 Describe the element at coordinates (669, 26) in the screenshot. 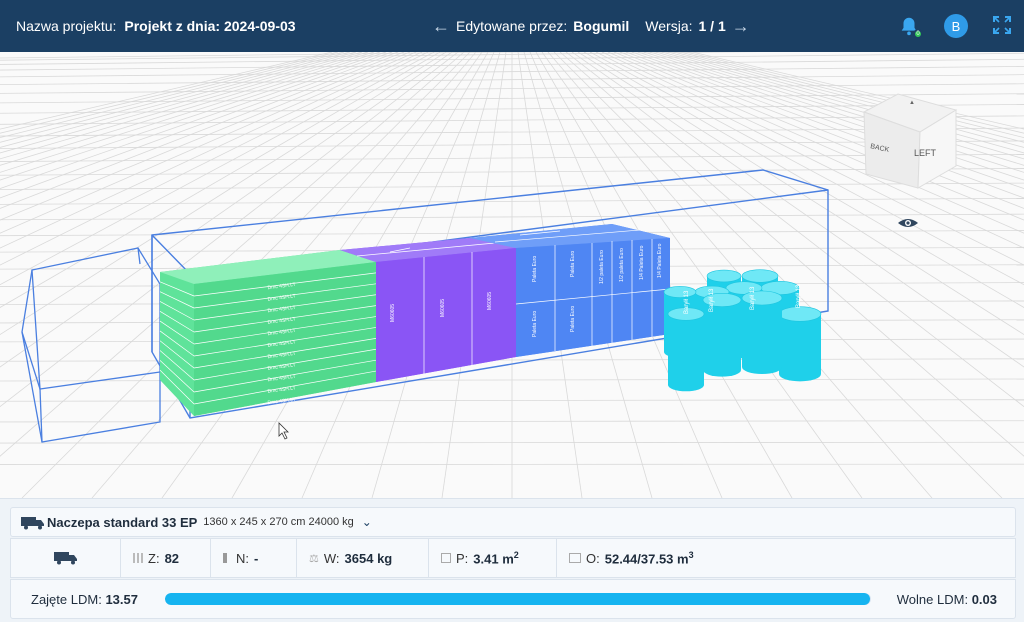

I see `version-label: Wersja:` at that location.